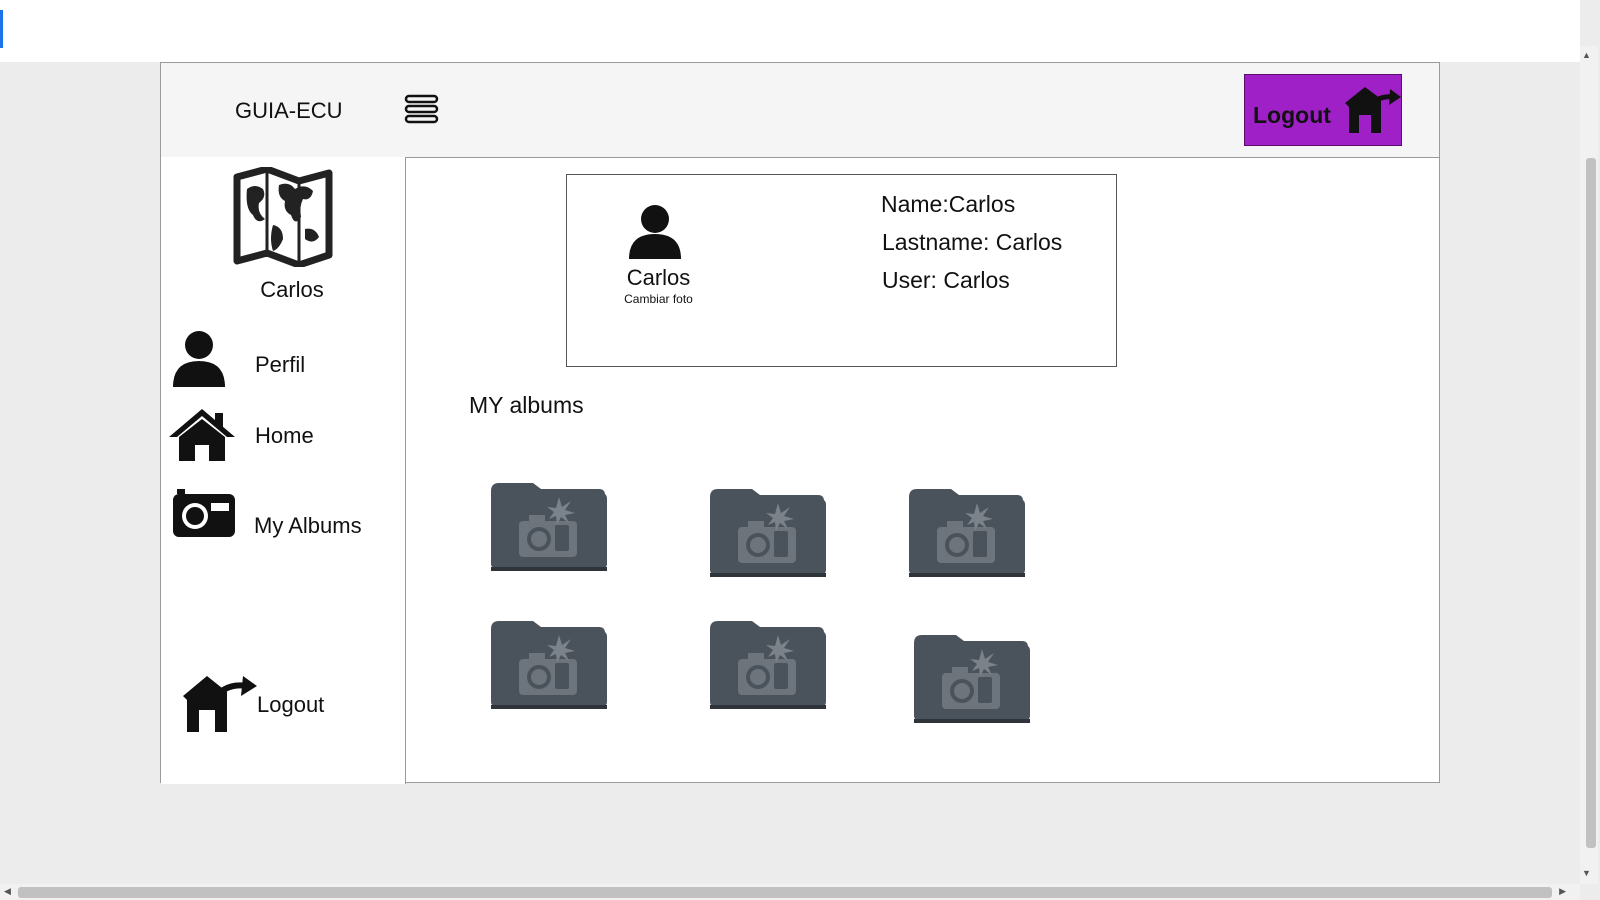 The height and width of the screenshot is (900, 1600). I want to click on sidebar-item-home: Home, so click(284, 442).